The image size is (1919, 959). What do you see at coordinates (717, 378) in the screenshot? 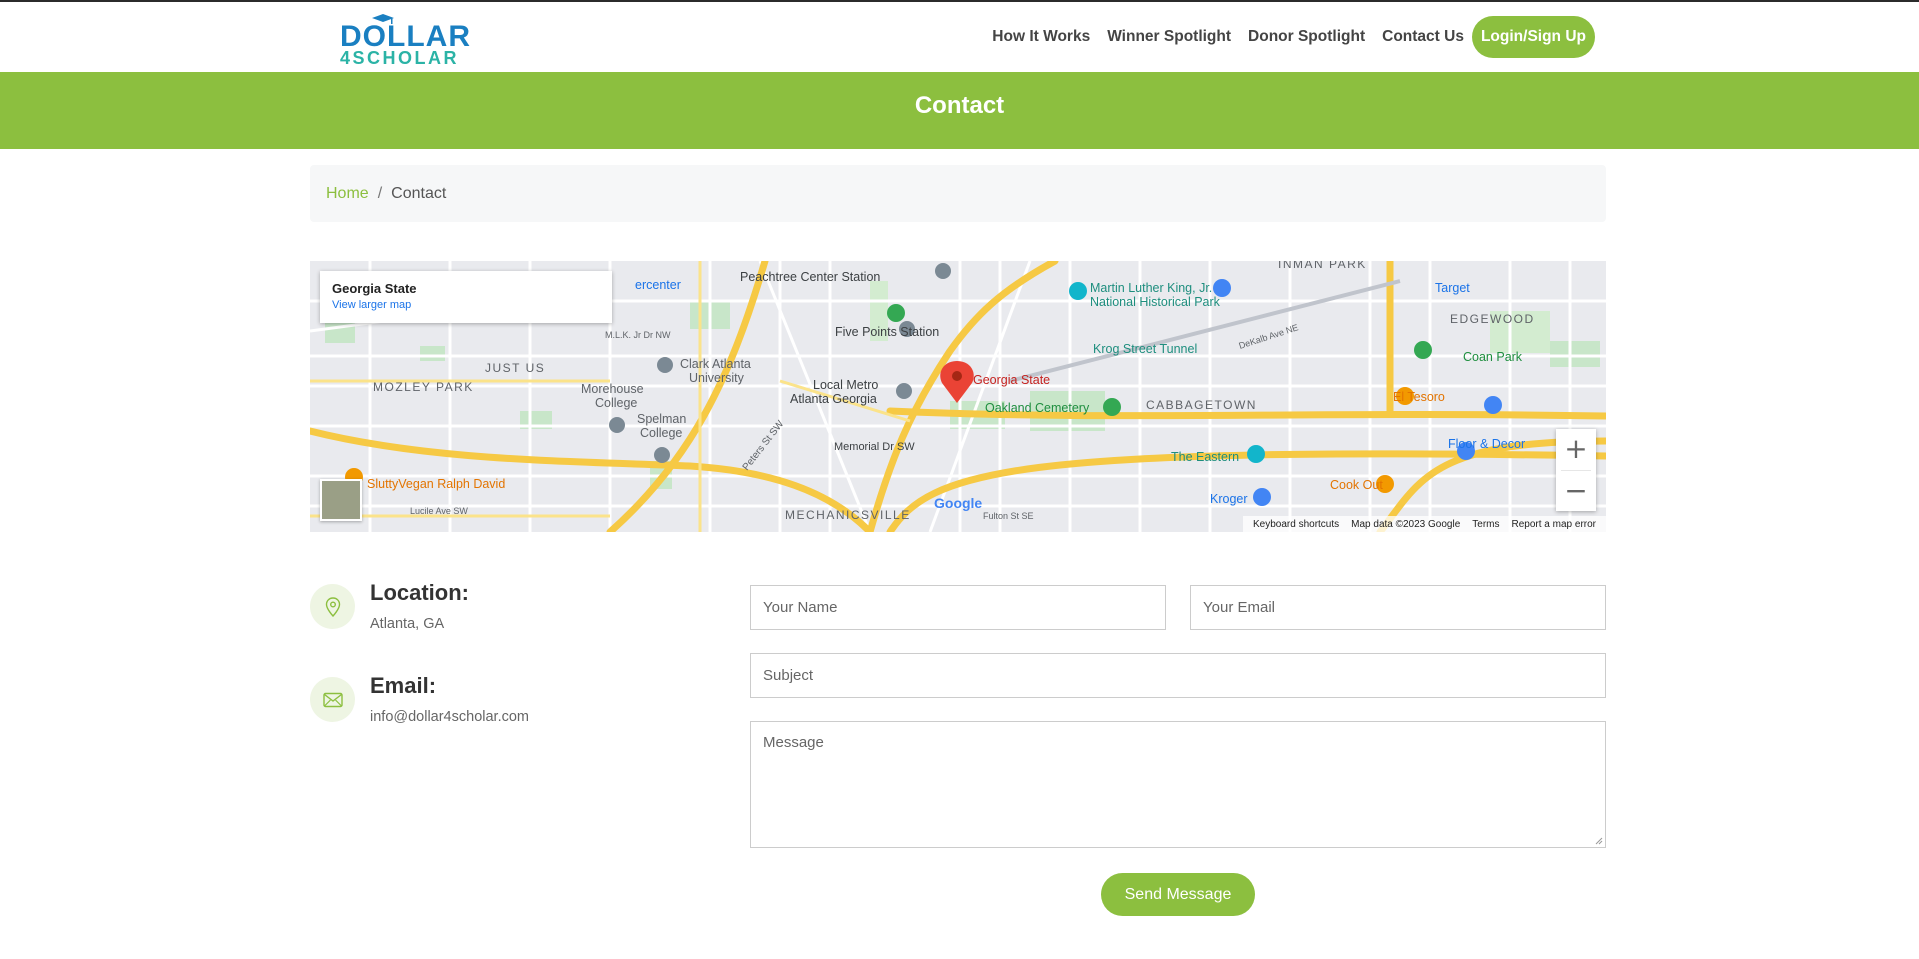
I see `map-label-clark-2: University` at bounding box center [717, 378].